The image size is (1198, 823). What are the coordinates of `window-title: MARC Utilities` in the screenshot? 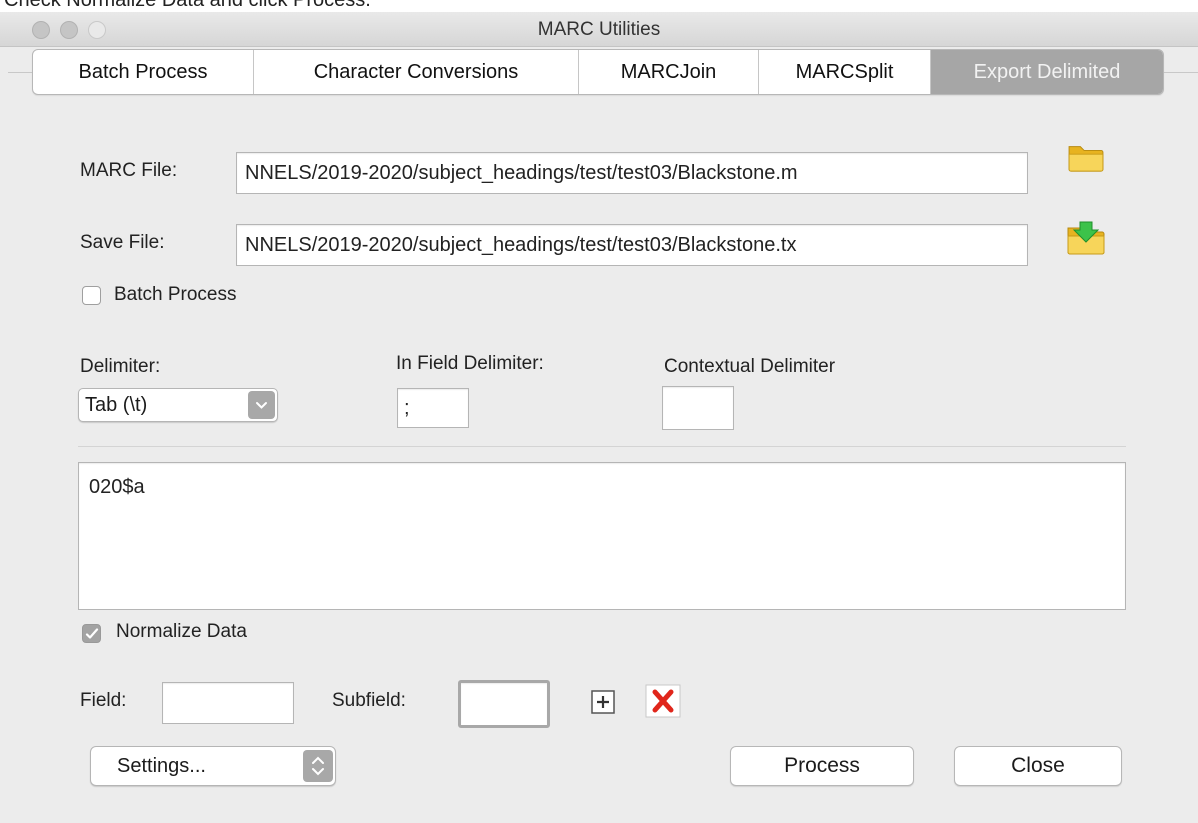 It's located at (599, 29).